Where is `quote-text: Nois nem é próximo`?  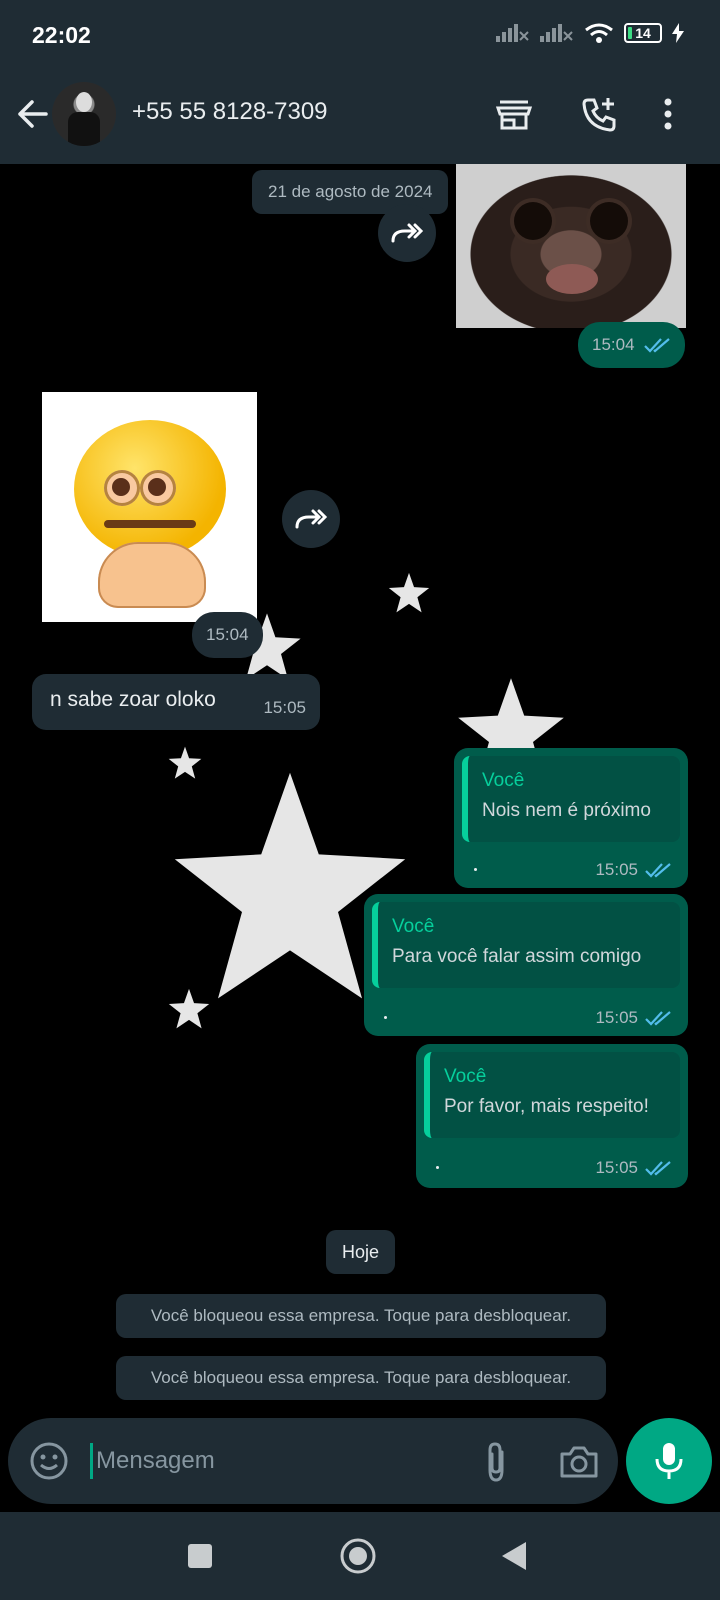 quote-text: Nois nem é próximo is located at coordinates (566, 810).